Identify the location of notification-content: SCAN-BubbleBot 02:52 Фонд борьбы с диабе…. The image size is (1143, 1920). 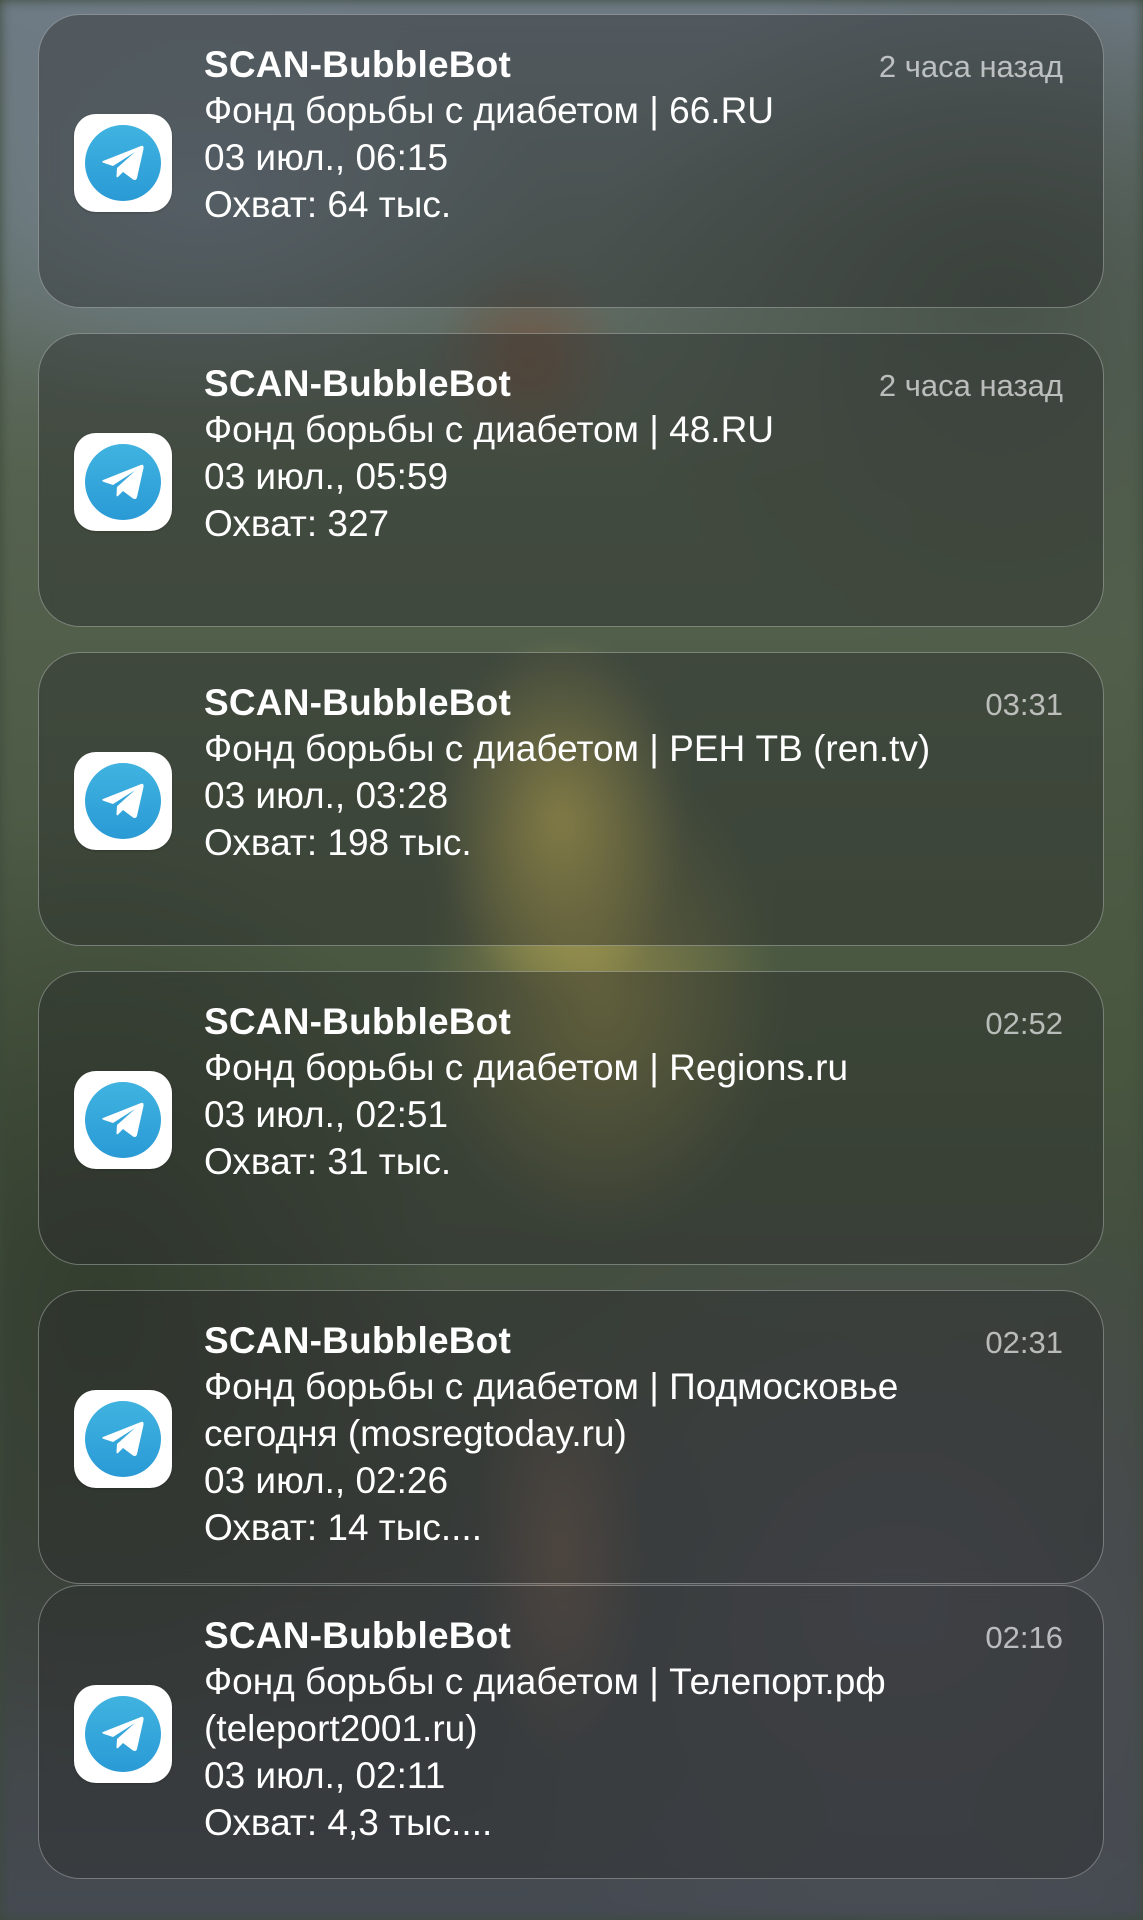
(633, 1092).